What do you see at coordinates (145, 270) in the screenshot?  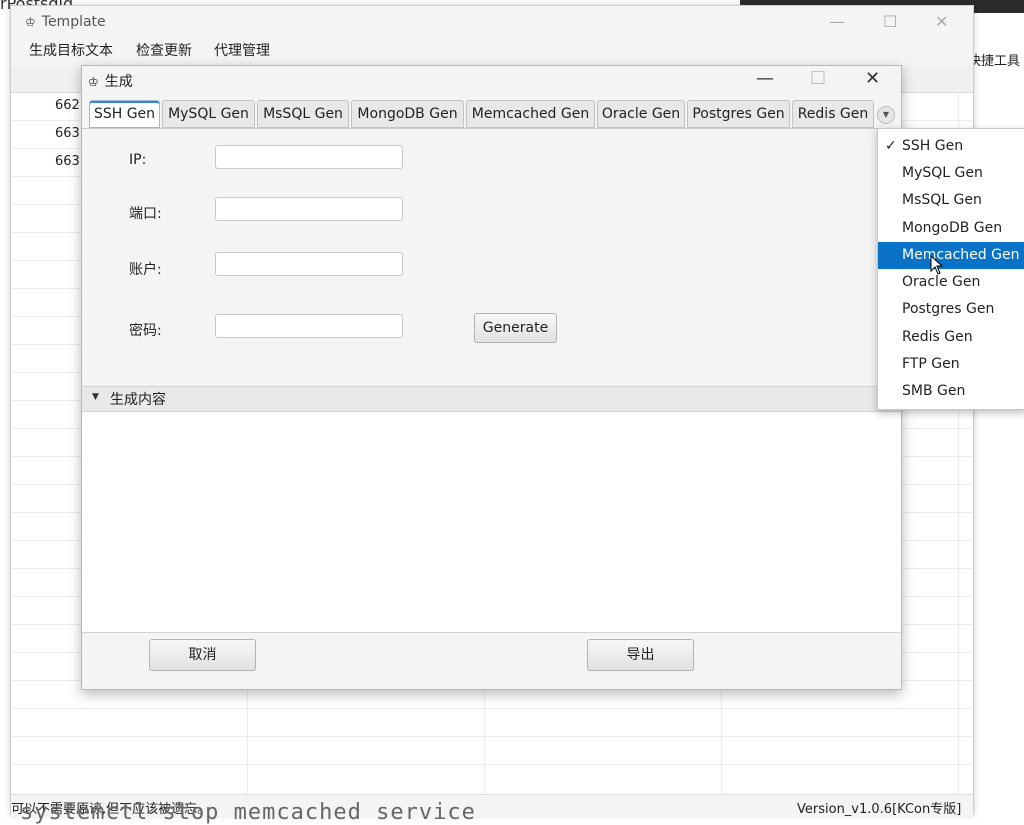 I see `account-label: 账户:` at bounding box center [145, 270].